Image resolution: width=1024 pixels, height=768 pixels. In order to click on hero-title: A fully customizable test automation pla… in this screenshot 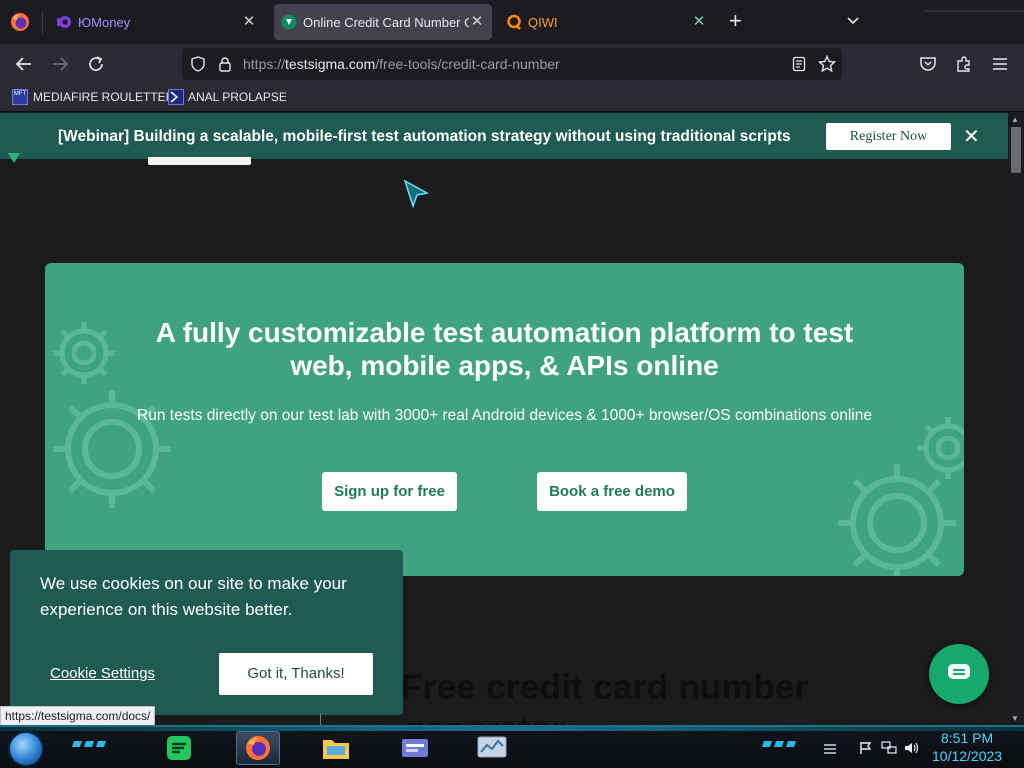, I will do `click(504, 349)`.